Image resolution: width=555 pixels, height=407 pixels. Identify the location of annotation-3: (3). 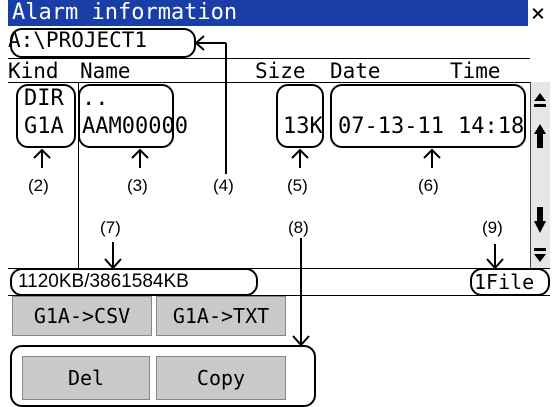
(137, 185).